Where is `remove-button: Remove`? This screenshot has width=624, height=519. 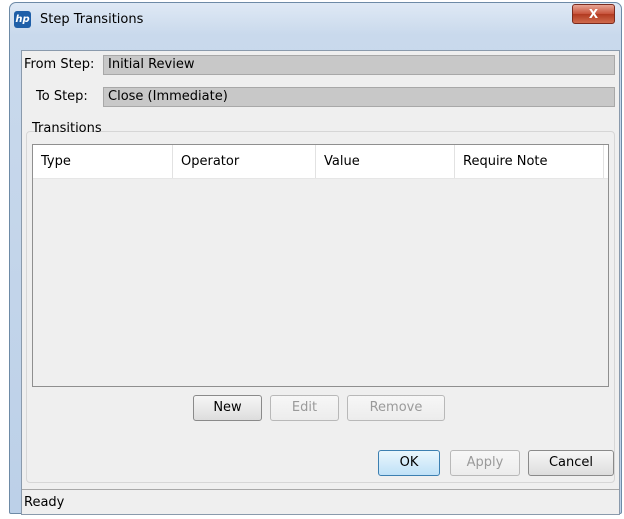
remove-button: Remove is located at coordinates (396, 408).